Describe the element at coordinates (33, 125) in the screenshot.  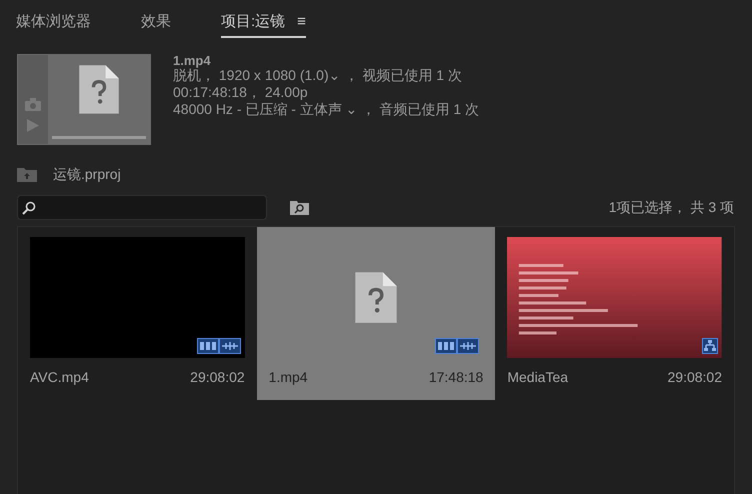
I see `play-icon` at that location.